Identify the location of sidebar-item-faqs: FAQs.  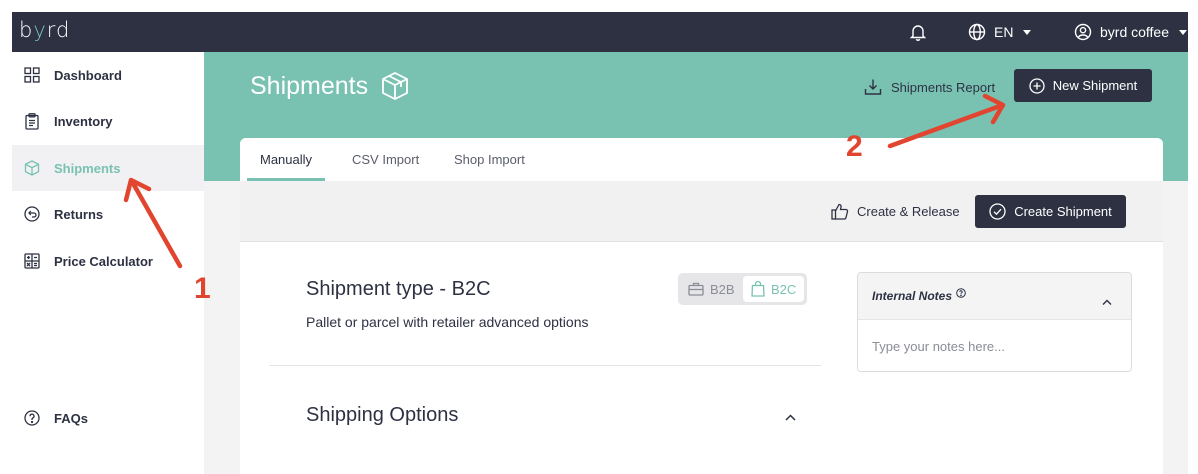
(108, 418).